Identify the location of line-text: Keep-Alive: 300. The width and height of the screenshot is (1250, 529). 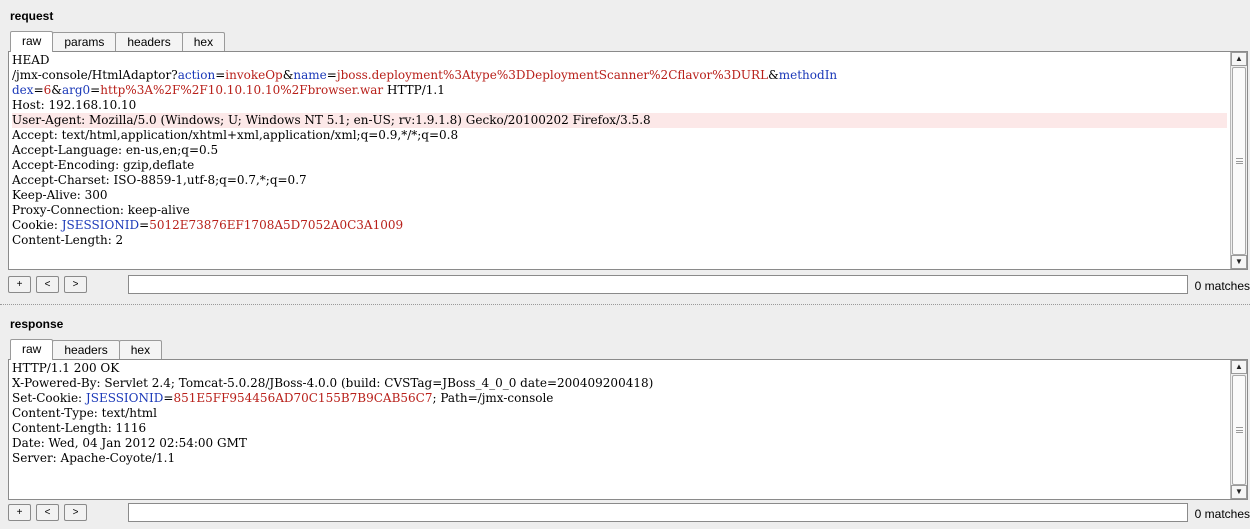
(60, 195).